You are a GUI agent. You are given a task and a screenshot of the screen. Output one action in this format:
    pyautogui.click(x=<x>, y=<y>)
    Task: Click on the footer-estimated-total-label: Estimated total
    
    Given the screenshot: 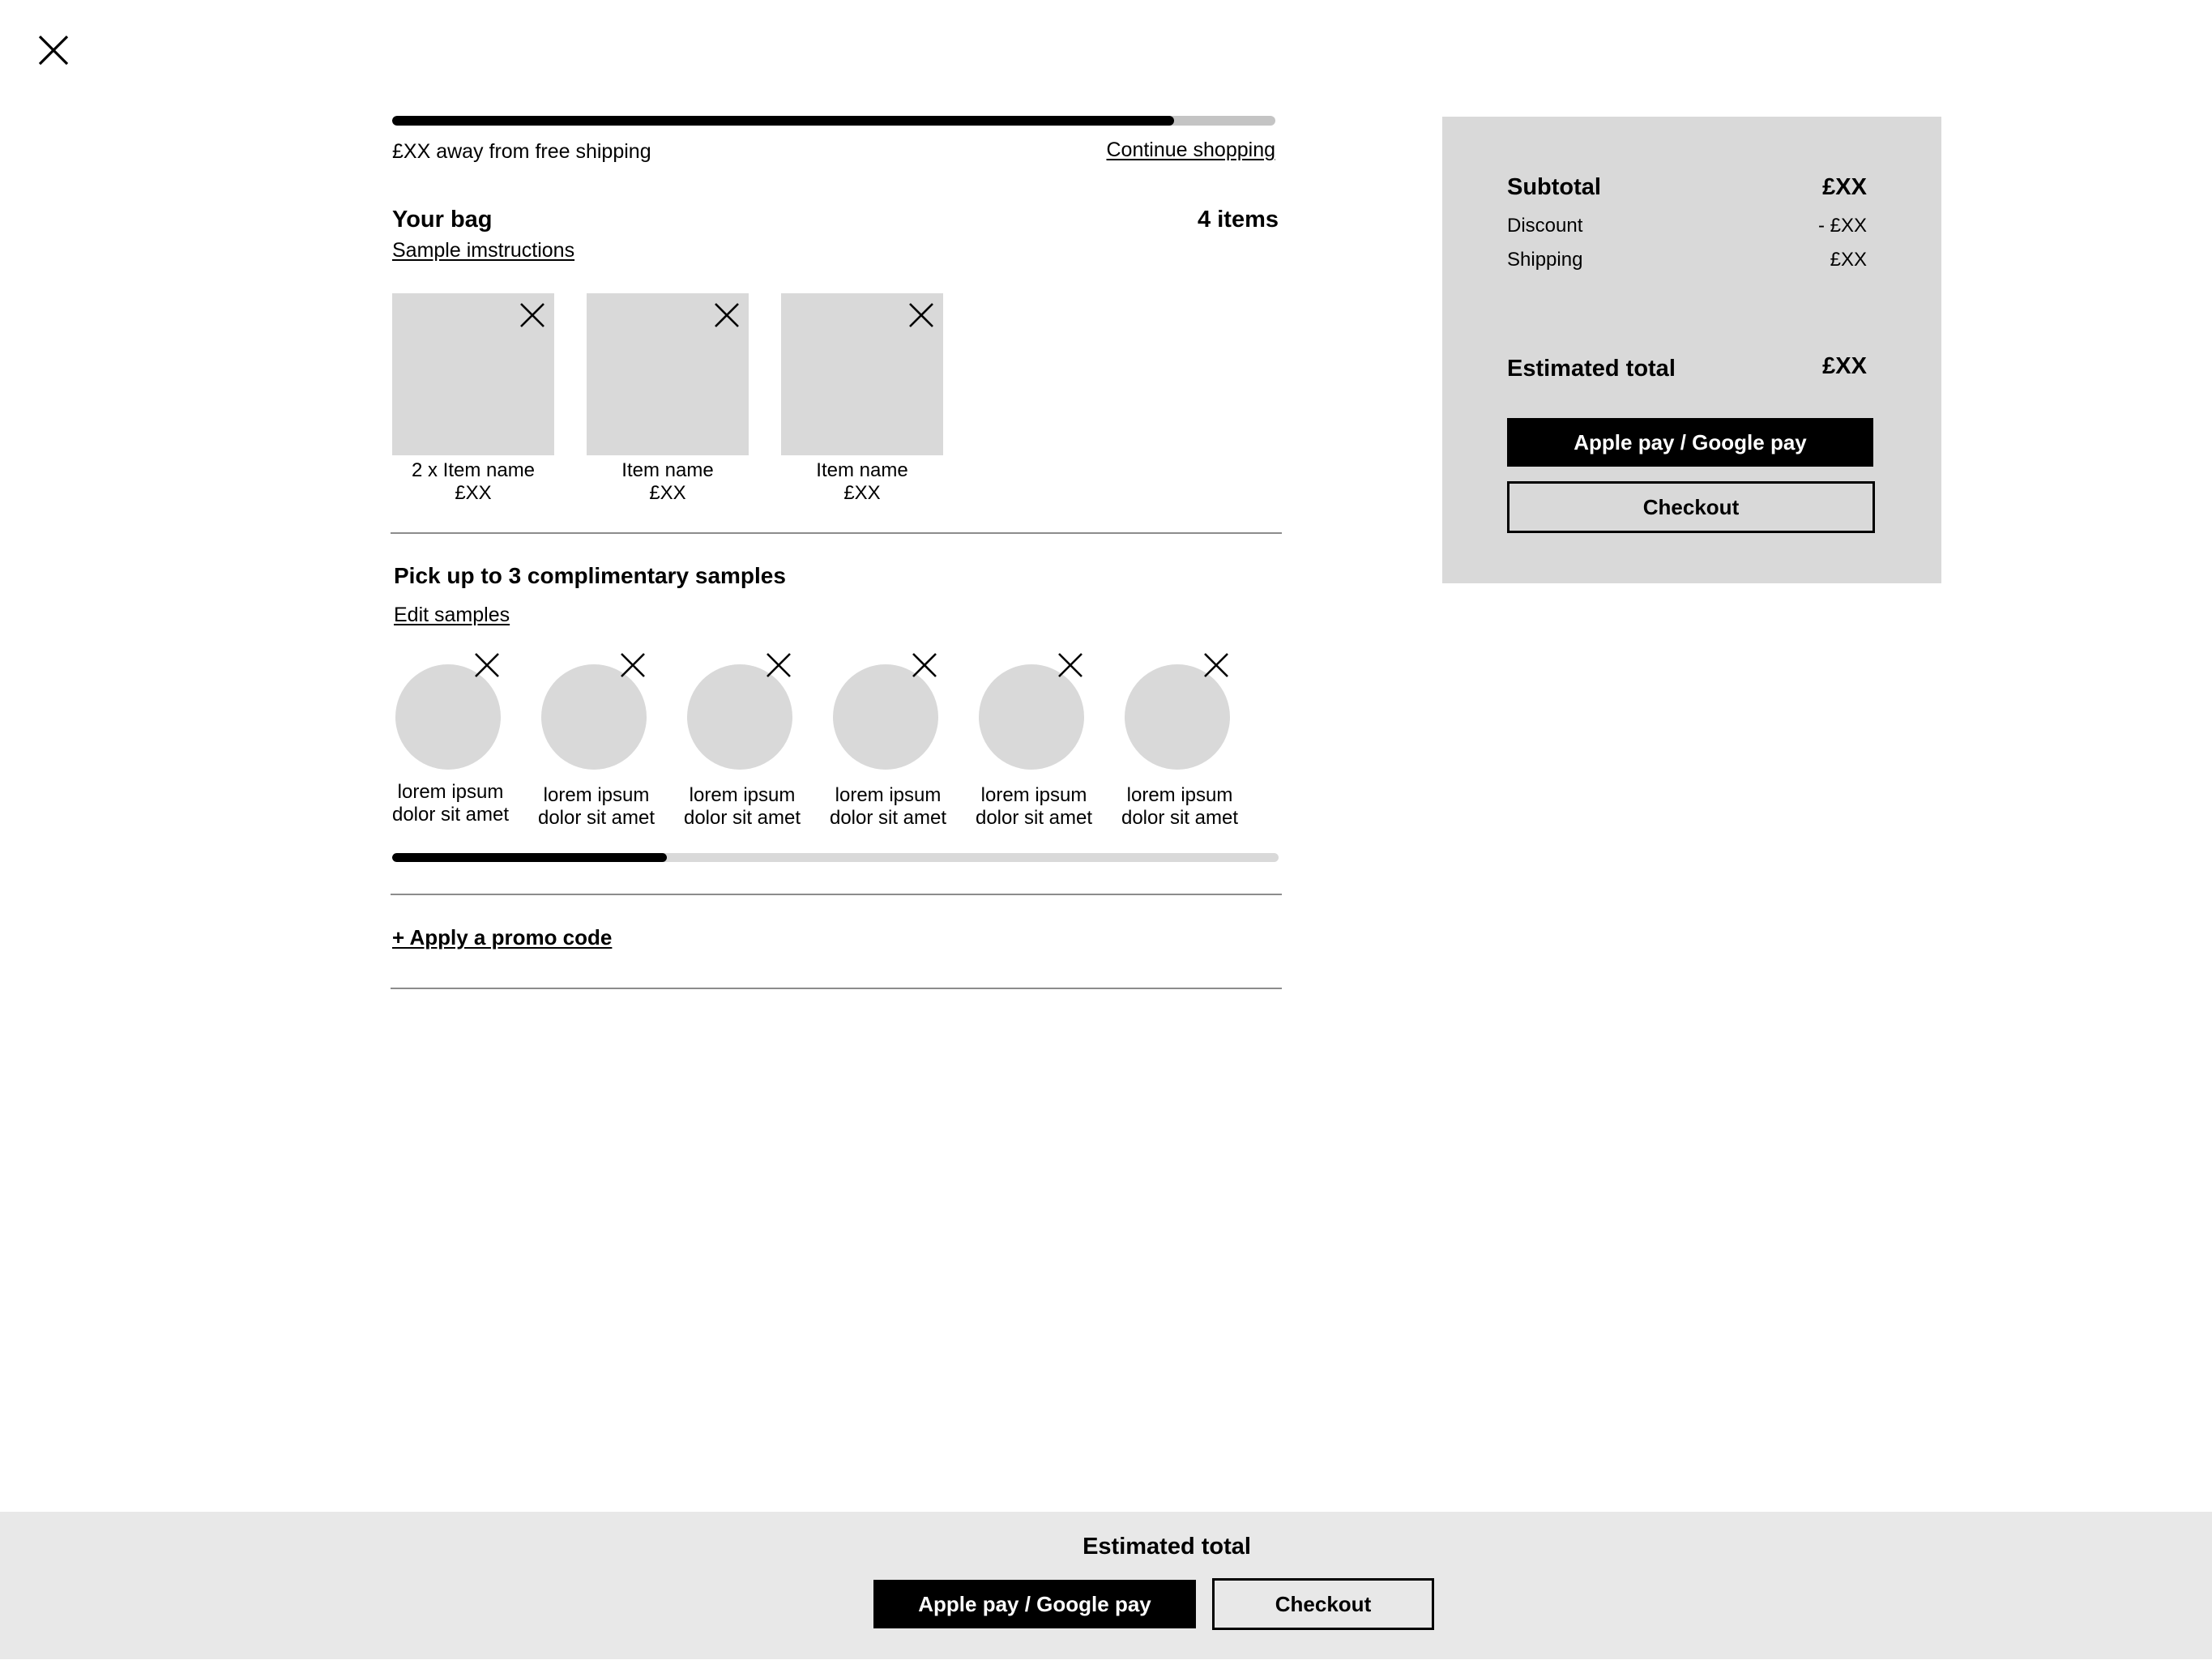 What is the action you would take?
    pyautogui.click(x=1167, y=1547)
    